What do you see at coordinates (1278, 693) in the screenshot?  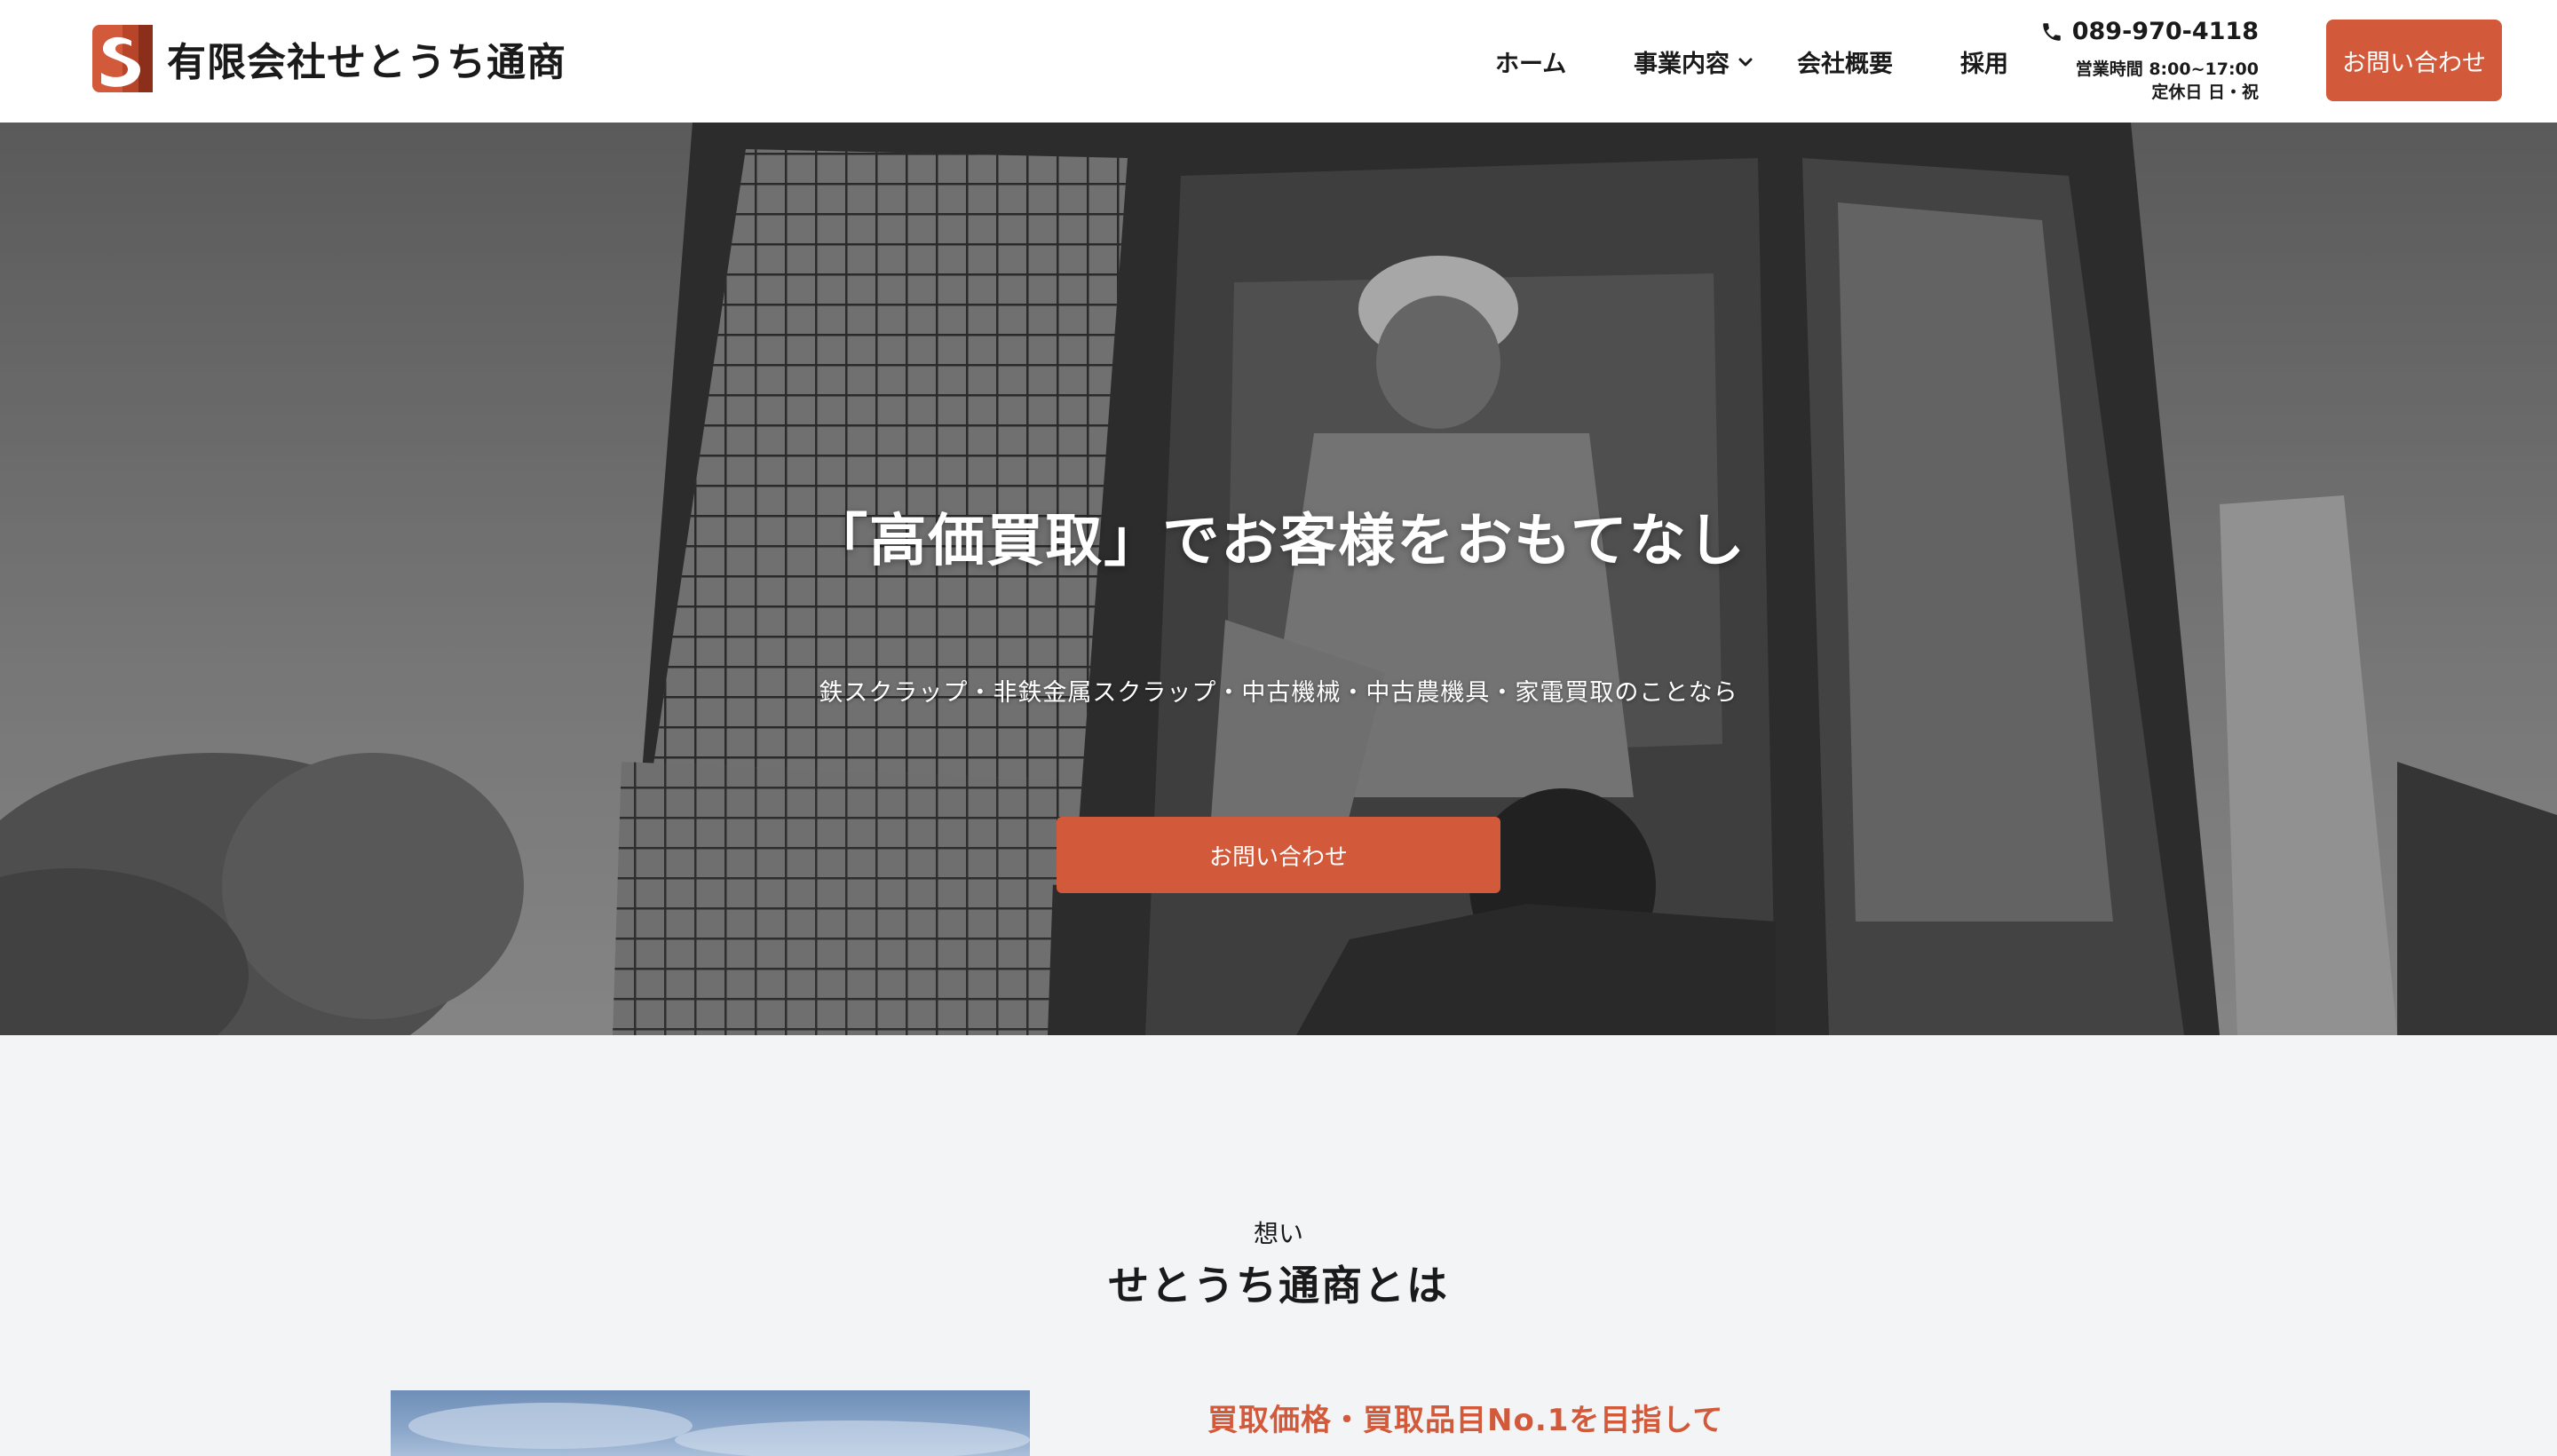 I see `hero-subtitle: 鉄スクラップ・非鉄金属スクラップ・中古機械・中古農機具・家電買取のことなら` at bounding box center [1278, 693].